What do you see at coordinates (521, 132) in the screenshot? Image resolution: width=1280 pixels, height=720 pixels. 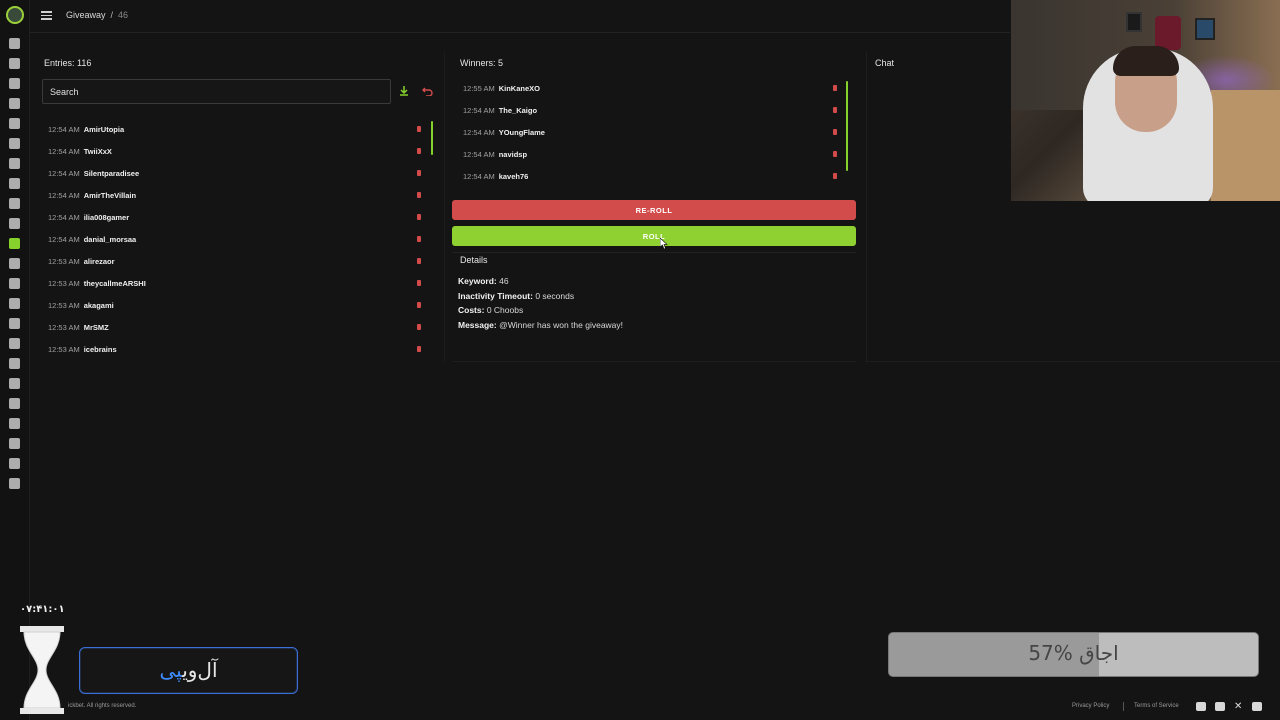 I see `winner-name: YOungFlame` at bounding box center [521, 132].